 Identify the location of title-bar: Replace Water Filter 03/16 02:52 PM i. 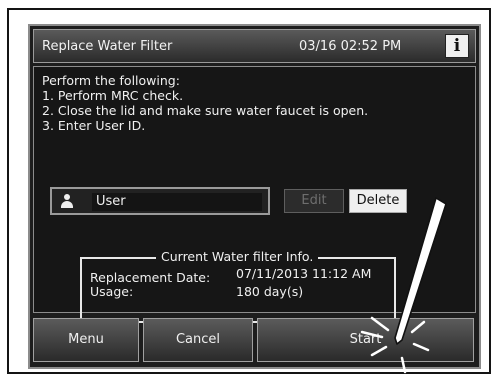
(254, 46).